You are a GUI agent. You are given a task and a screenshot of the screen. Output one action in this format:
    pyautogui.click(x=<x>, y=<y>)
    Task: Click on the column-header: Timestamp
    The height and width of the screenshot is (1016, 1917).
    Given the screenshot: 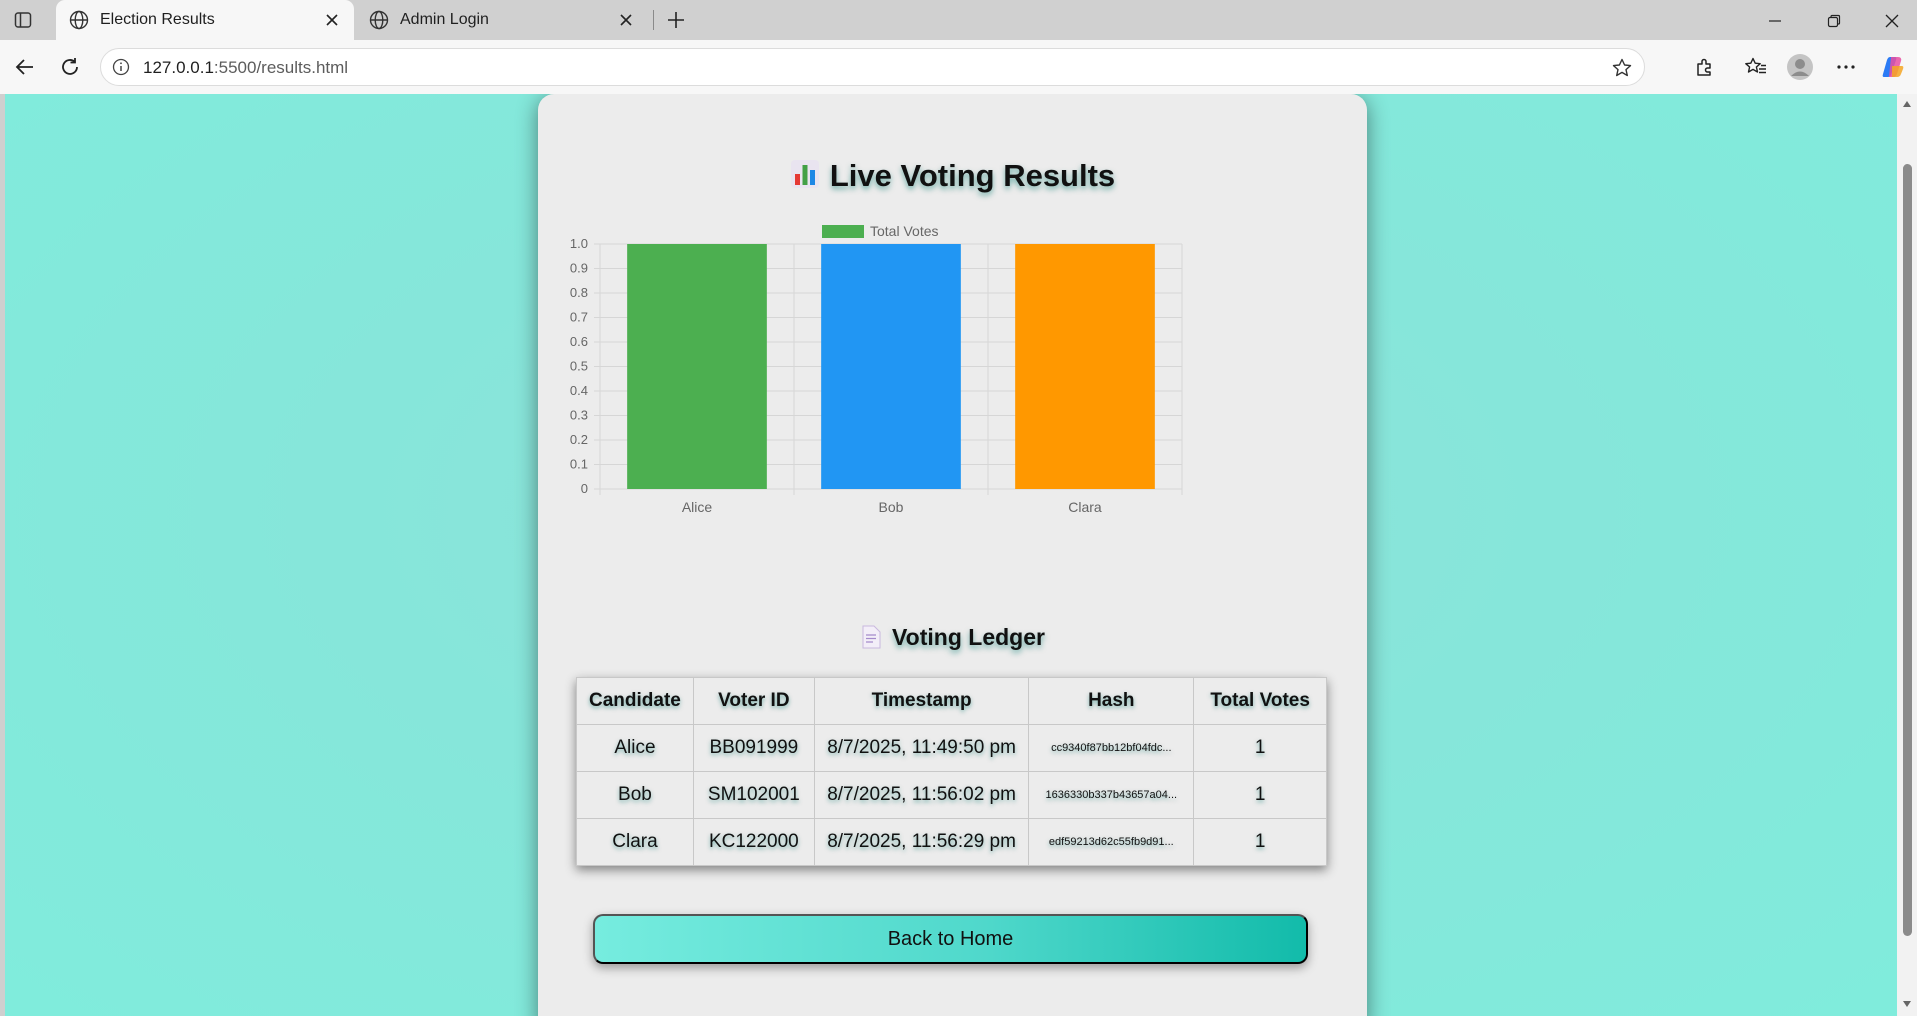 What is the action you would take?
    pyautogui.click(x=921, y=701)
    